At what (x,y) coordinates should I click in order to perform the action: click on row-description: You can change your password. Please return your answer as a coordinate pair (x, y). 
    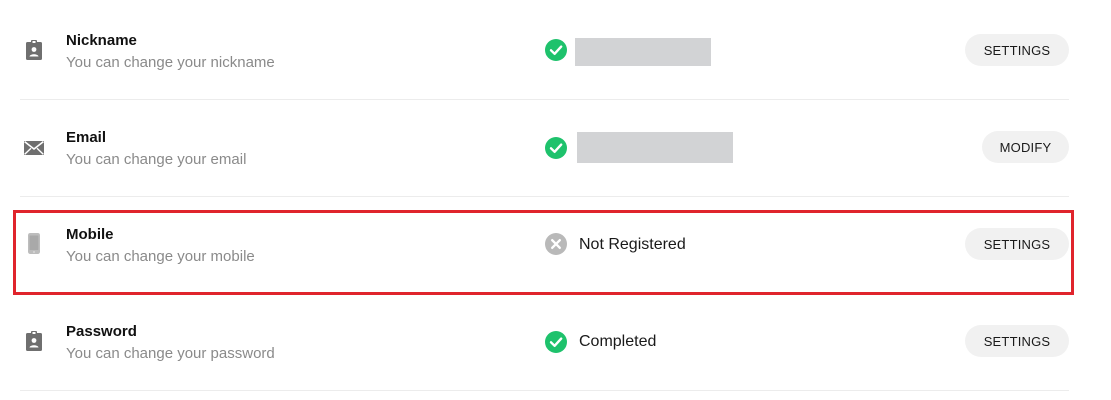
    Looking at the image, I should click on (170, 353).